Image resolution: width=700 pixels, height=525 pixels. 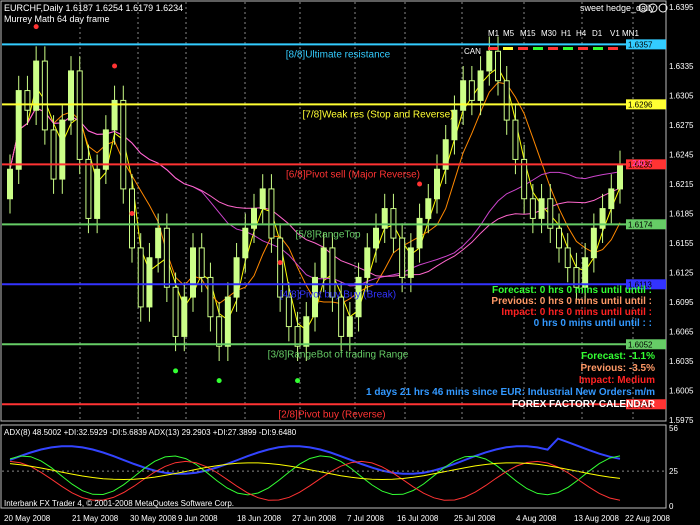 What do you see at coordinates (353, 174) in the screenshot?
I see `level-label: [6/8]Pivot sell (Major Reverse)` at bounding box center [353, 174].